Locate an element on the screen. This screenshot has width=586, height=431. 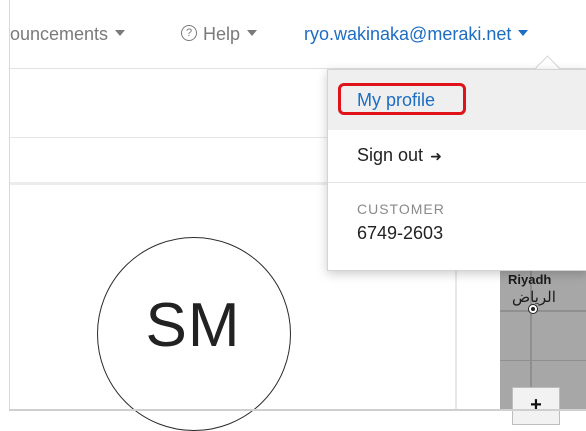
user-email: ryo.wakinaka@meraki.net is located at coordinates (408, 34).